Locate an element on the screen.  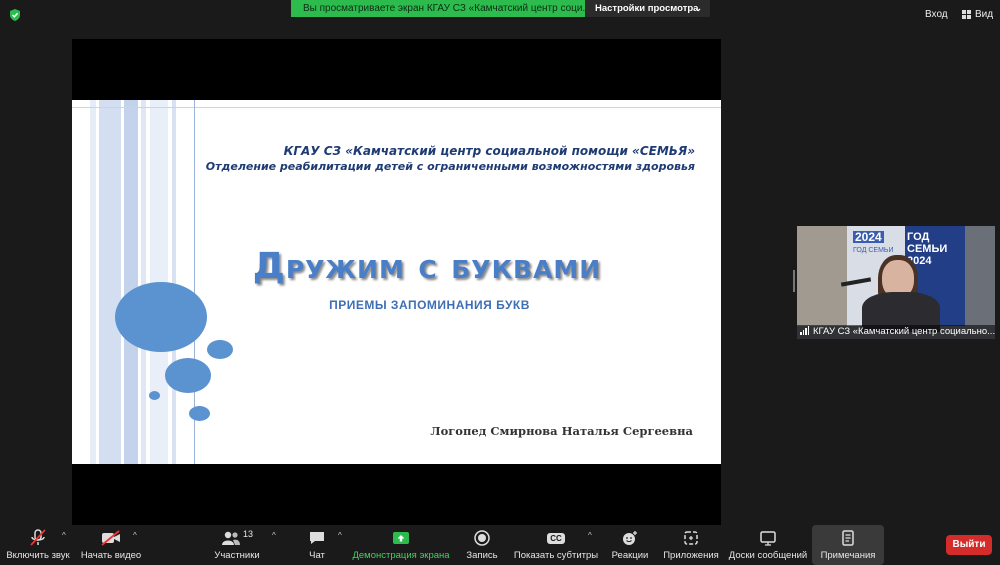
view-settings-label: Настройки просмотра is located at coordinates (647, 8).